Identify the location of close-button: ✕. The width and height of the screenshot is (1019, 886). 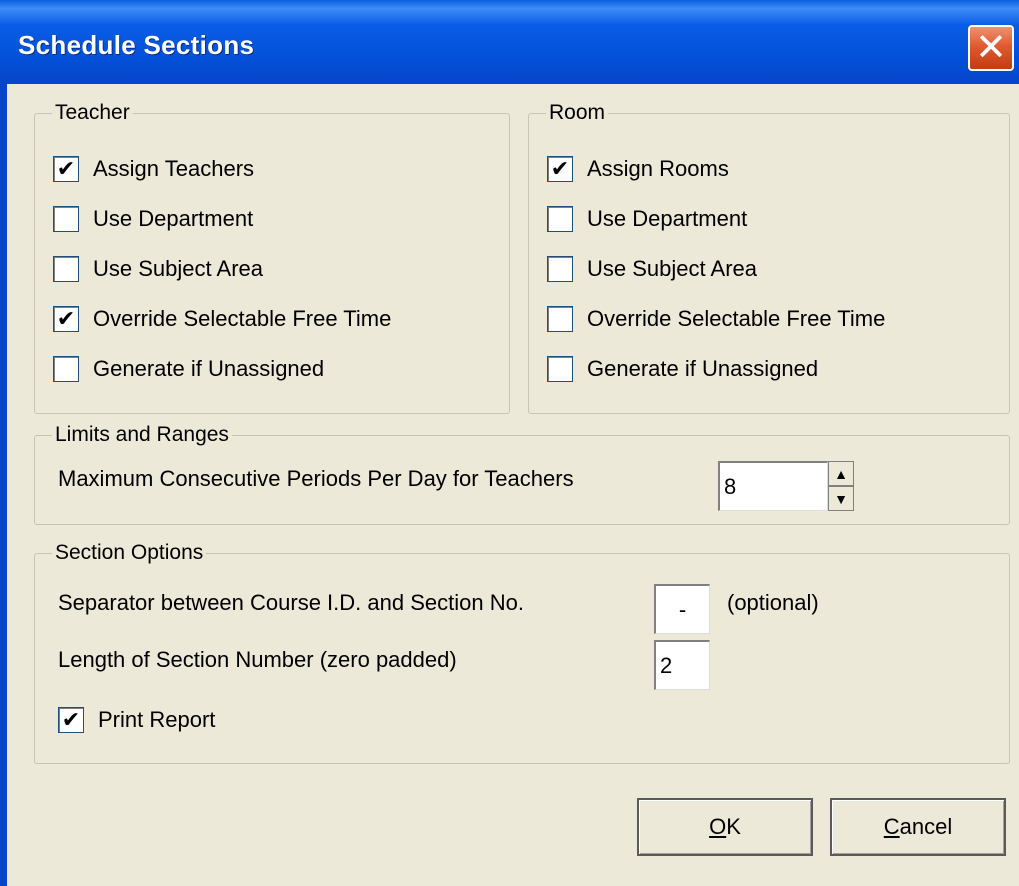
(991, 48).